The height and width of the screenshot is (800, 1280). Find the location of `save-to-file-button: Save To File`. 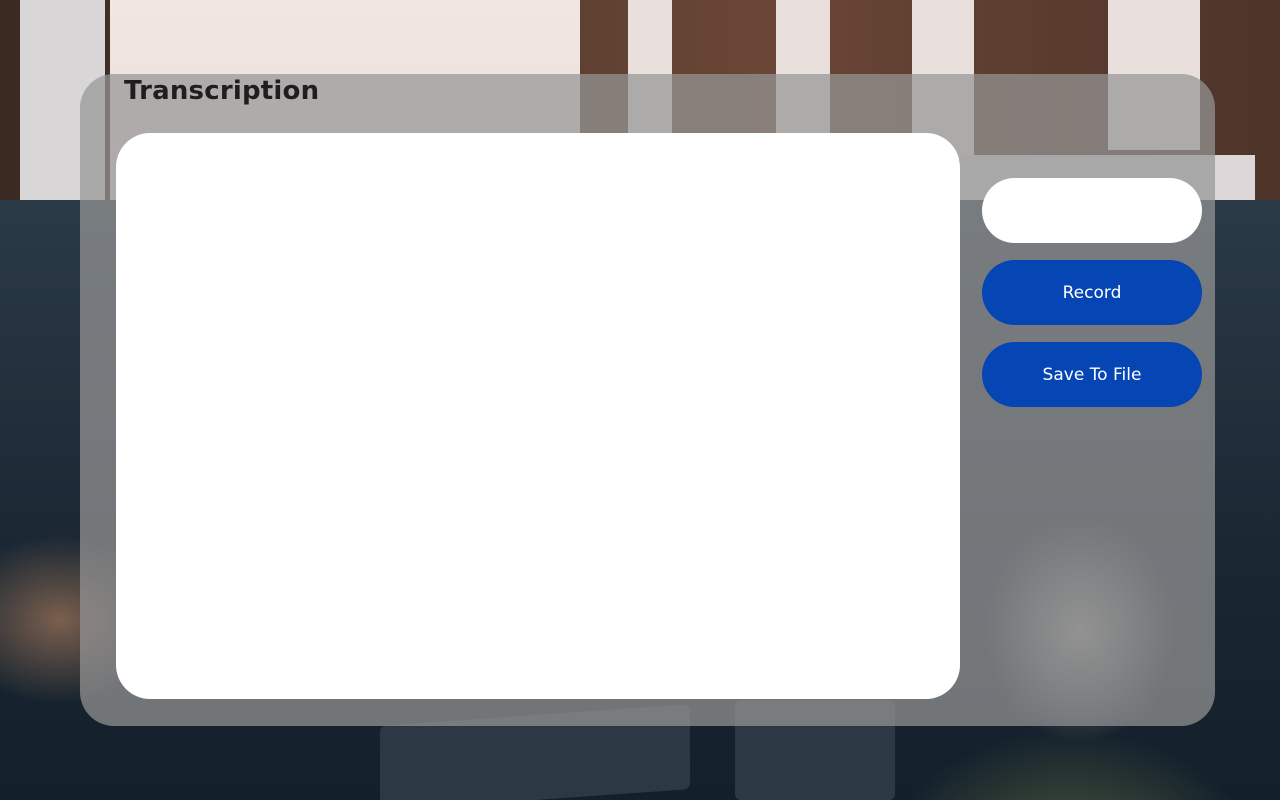

save-to-file-button: Save To File is located at coordinates (1092, 374).